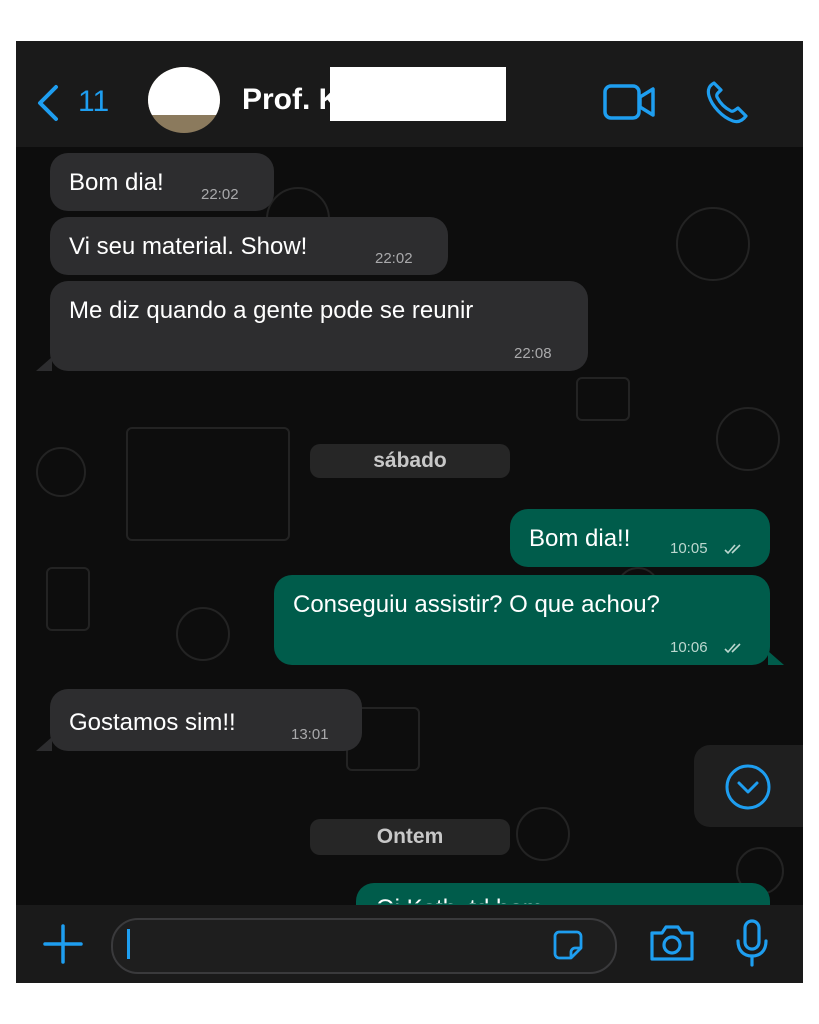 Image resolution: width=819 pixels, height=1024 pixels. Describe the element at coordinates (63, 944) in the screenshot. I see `plus-icon` at that location.